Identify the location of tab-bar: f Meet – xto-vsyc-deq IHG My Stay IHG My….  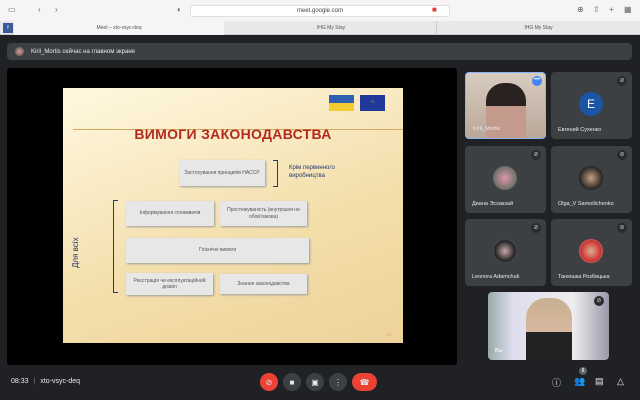
(320, 28).